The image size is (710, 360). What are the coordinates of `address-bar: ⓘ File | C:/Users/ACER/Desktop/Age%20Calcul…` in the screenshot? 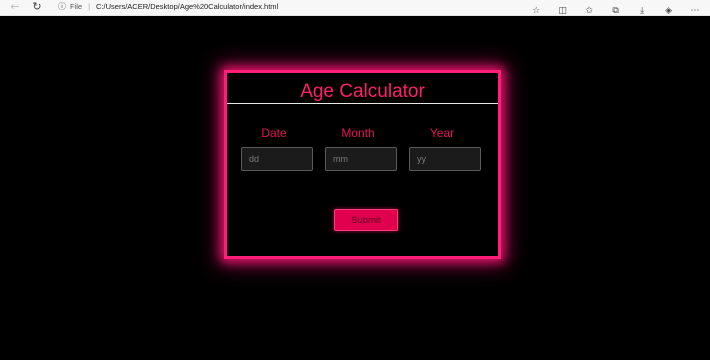 It's located at (168, 7).